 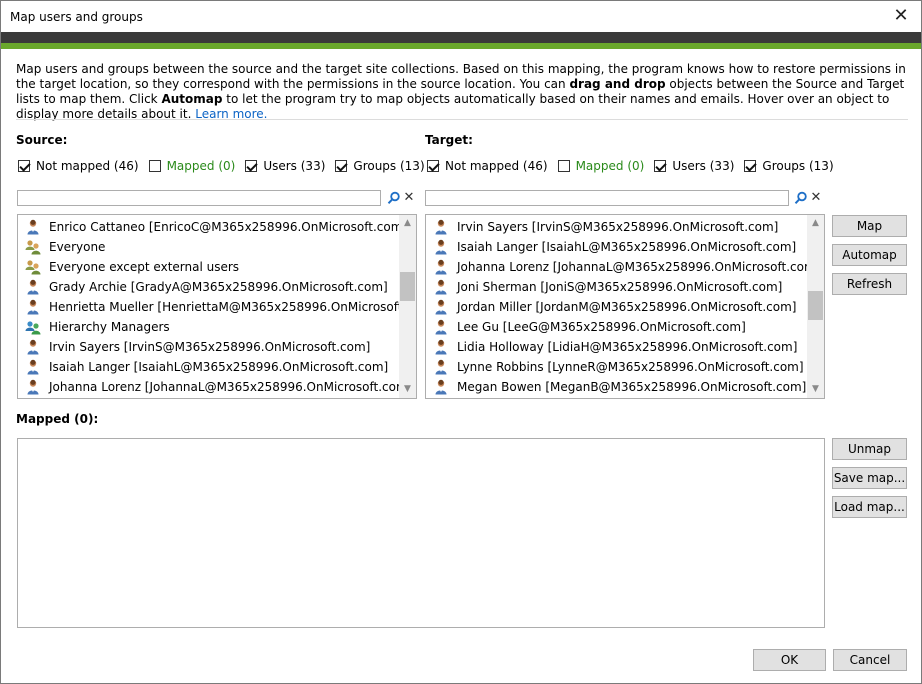 What do you see at coordinates (869, 255) in the screenshot?
I see `automap-button: Automap` at bounding box center [869, 255].